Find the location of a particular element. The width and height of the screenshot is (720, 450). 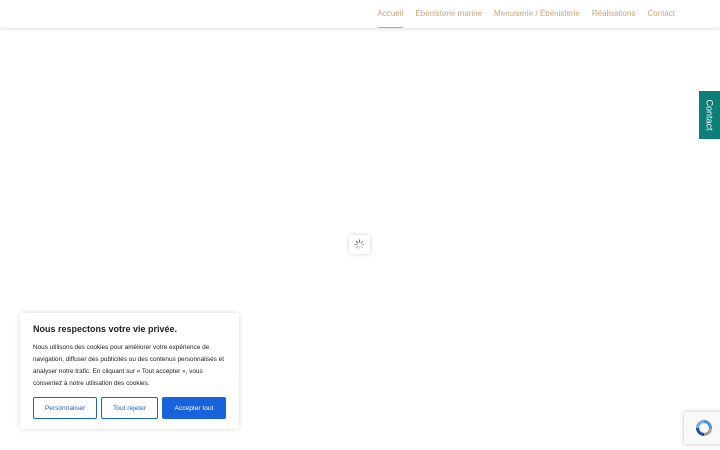

customize-button: Personnaliser is located at coordinates (65, 408).